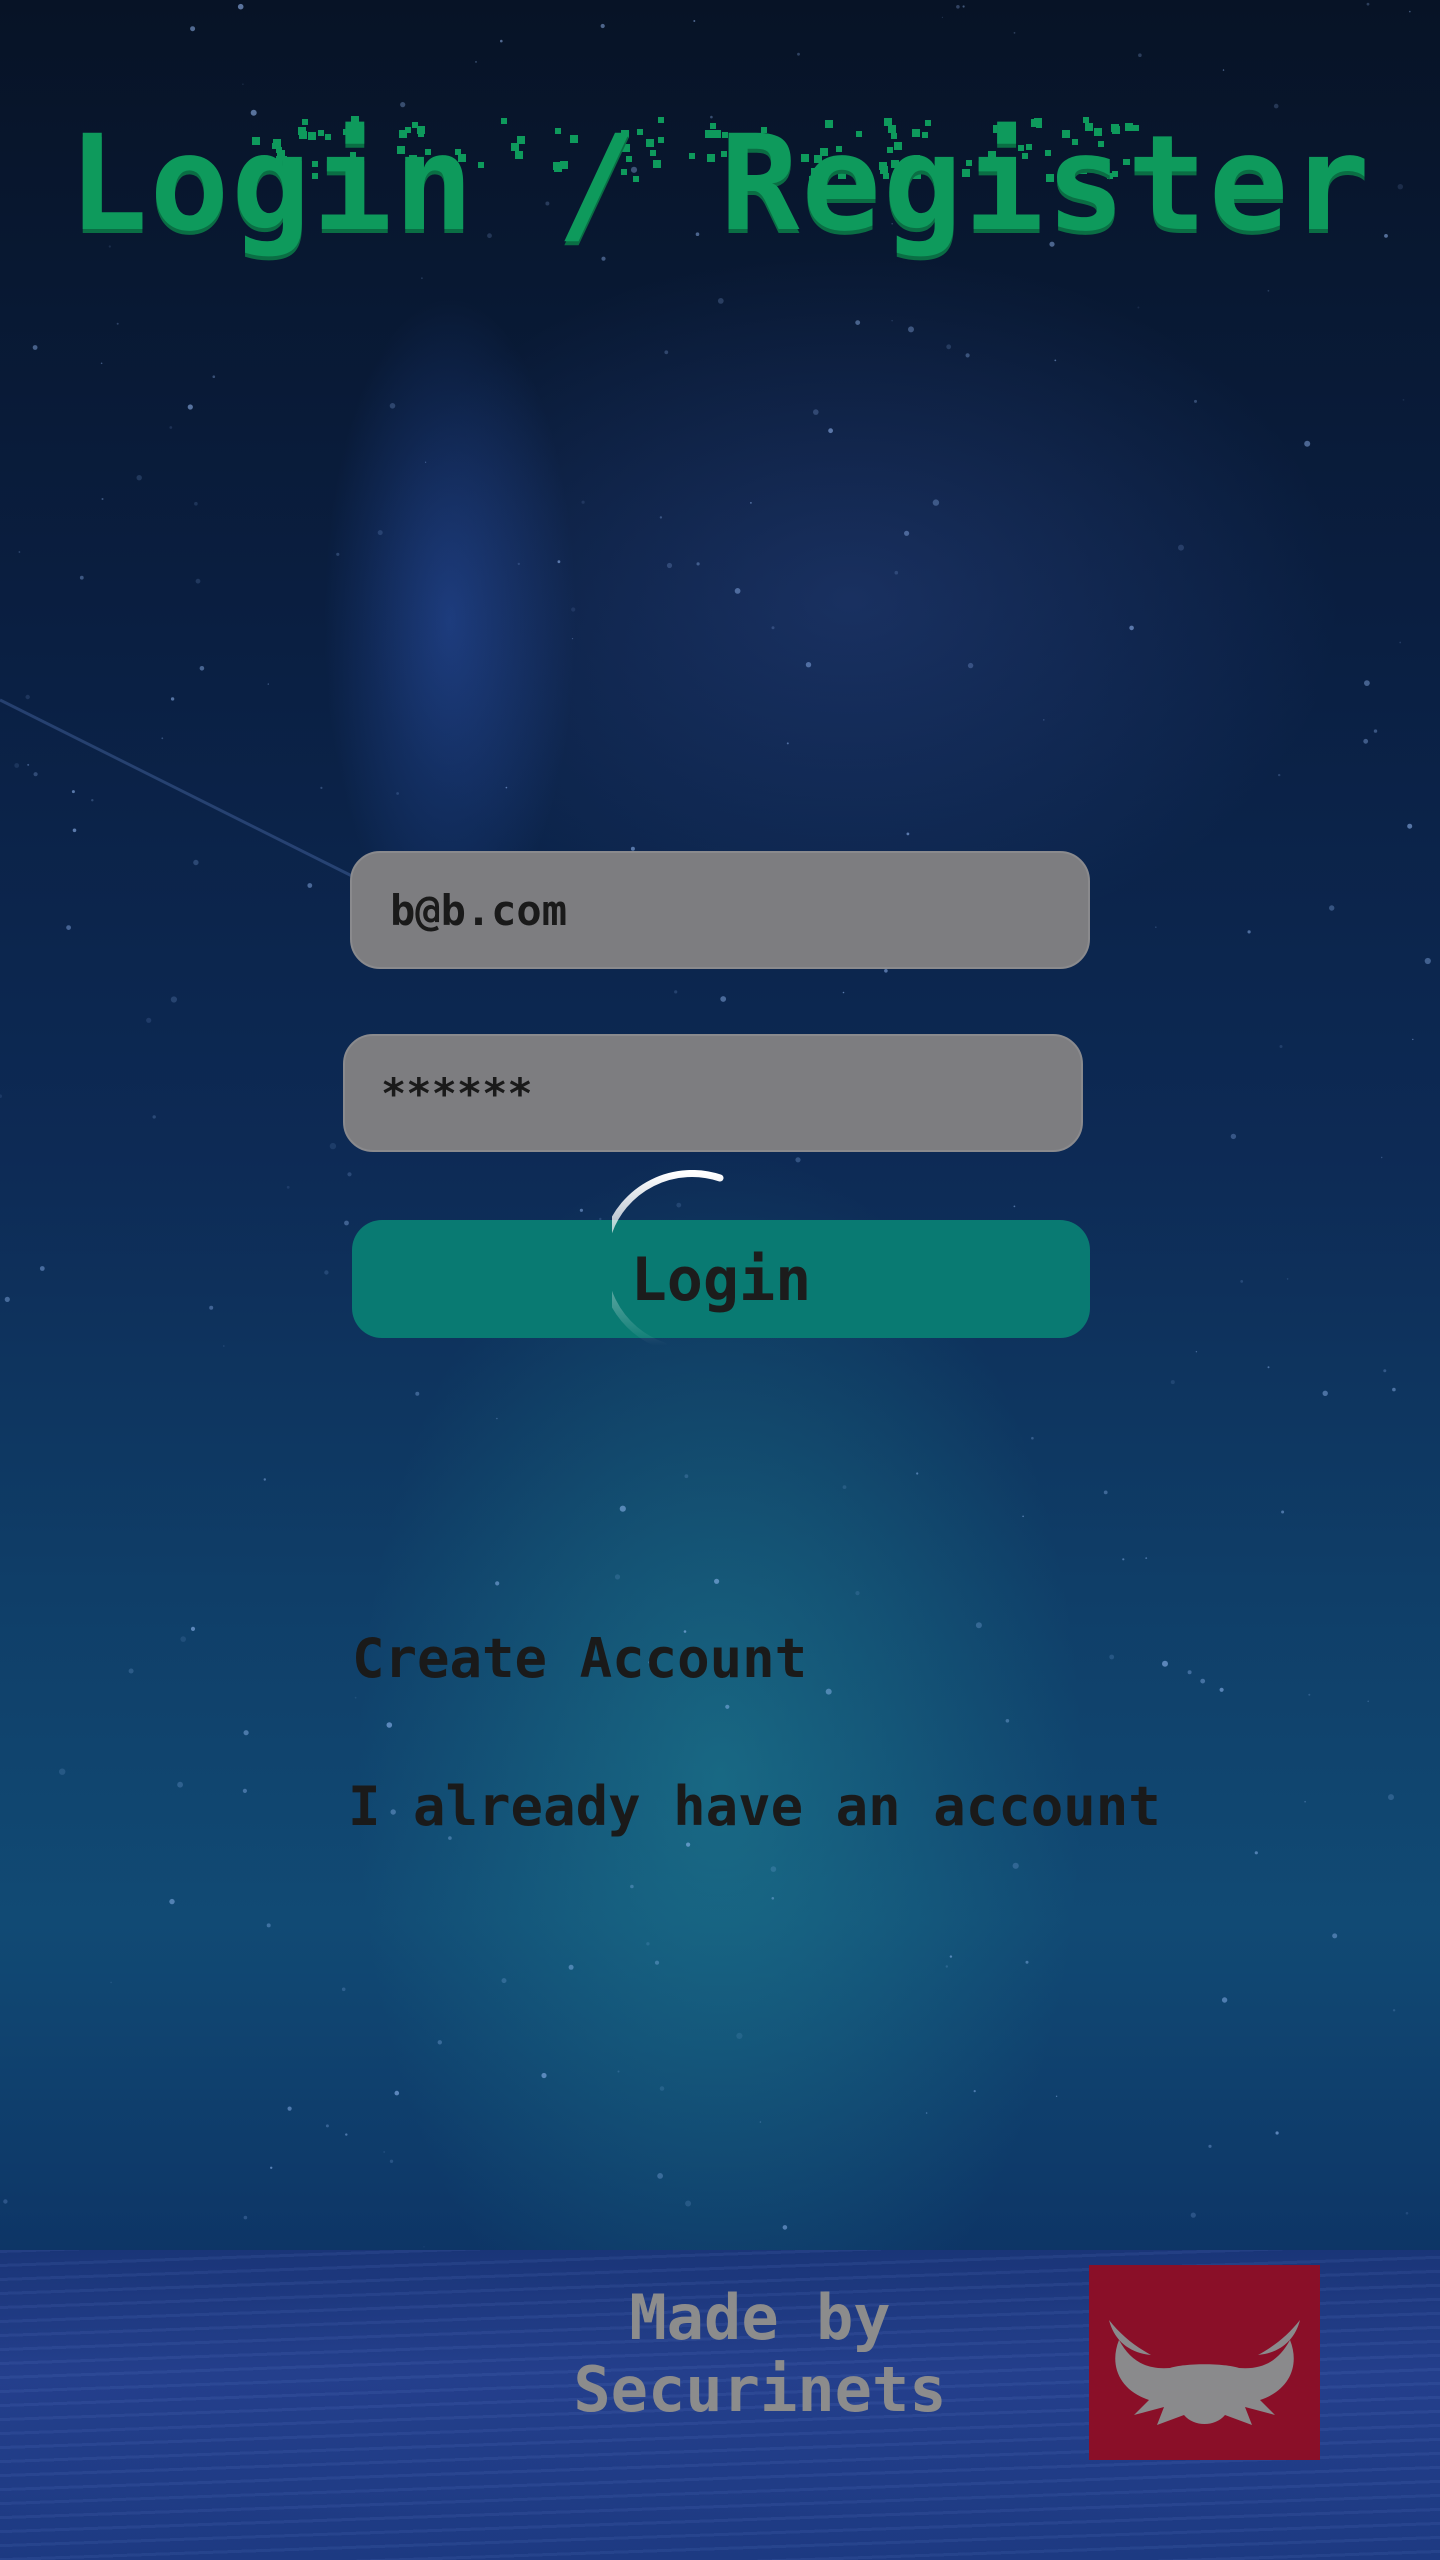 The image size is (1440, 2560). Describe the element at coordinates (754, 1807) in the screenshot. I see `have-account-link: I already have an account` at that location.